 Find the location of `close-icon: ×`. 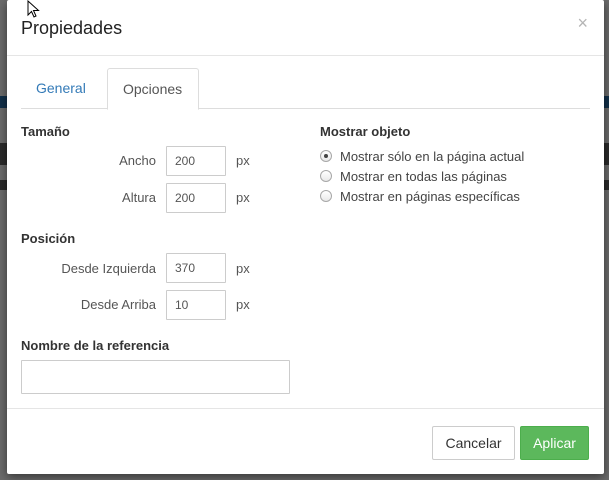

close-icon: × is located at coordinates (582, 23).